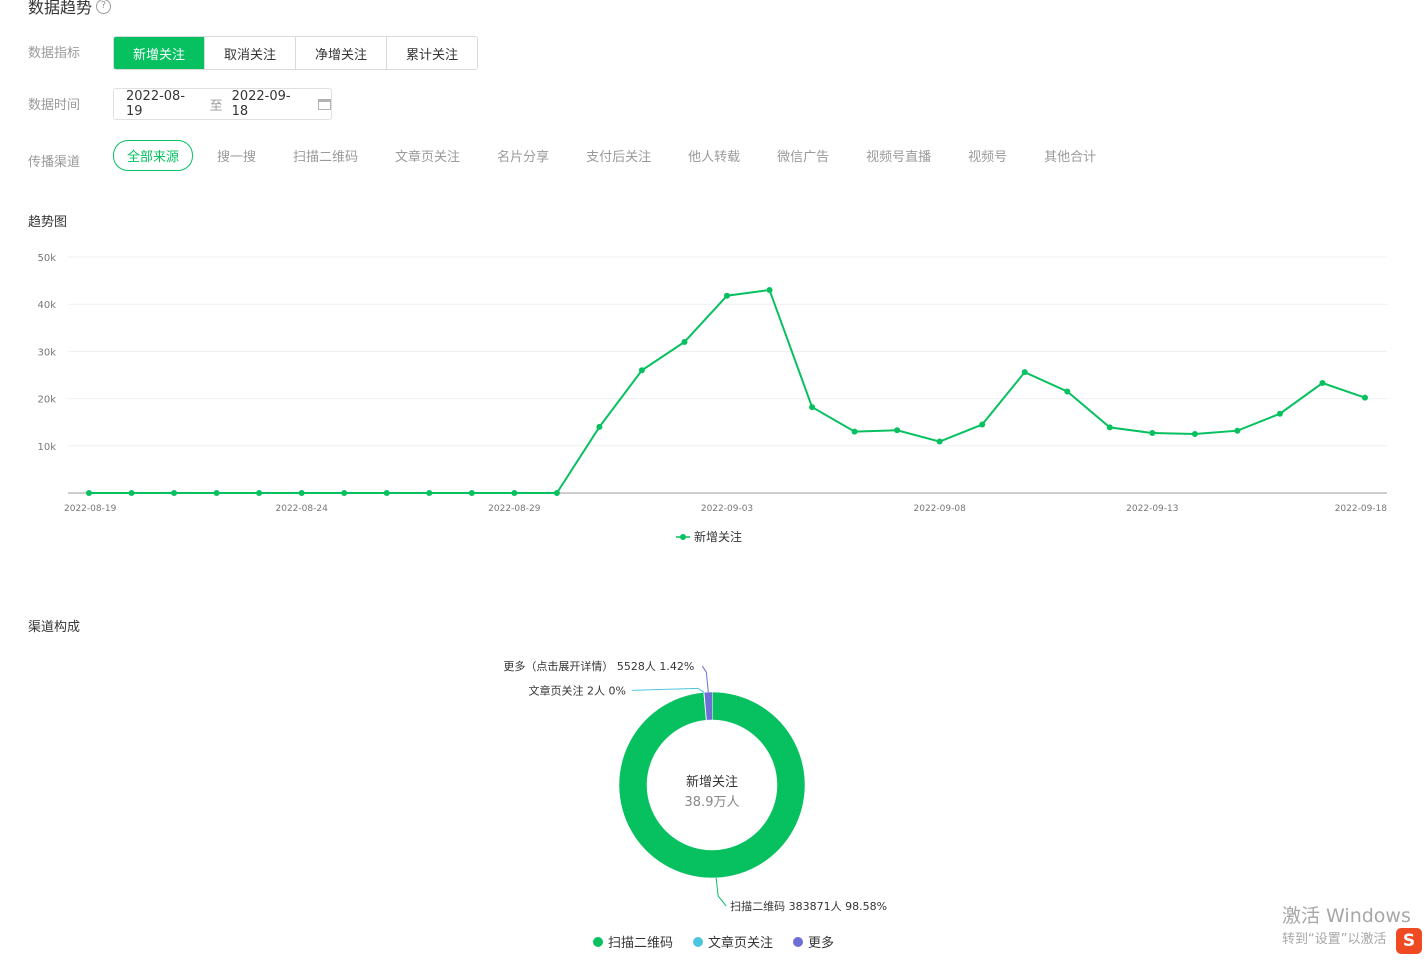 The width and height of the screenshot is (1425, 978). What do you see at coordinates (803, 155) in the screenshot?
I see `channel-wechat-ads: 微信广告` at bounding box center [803, 155].